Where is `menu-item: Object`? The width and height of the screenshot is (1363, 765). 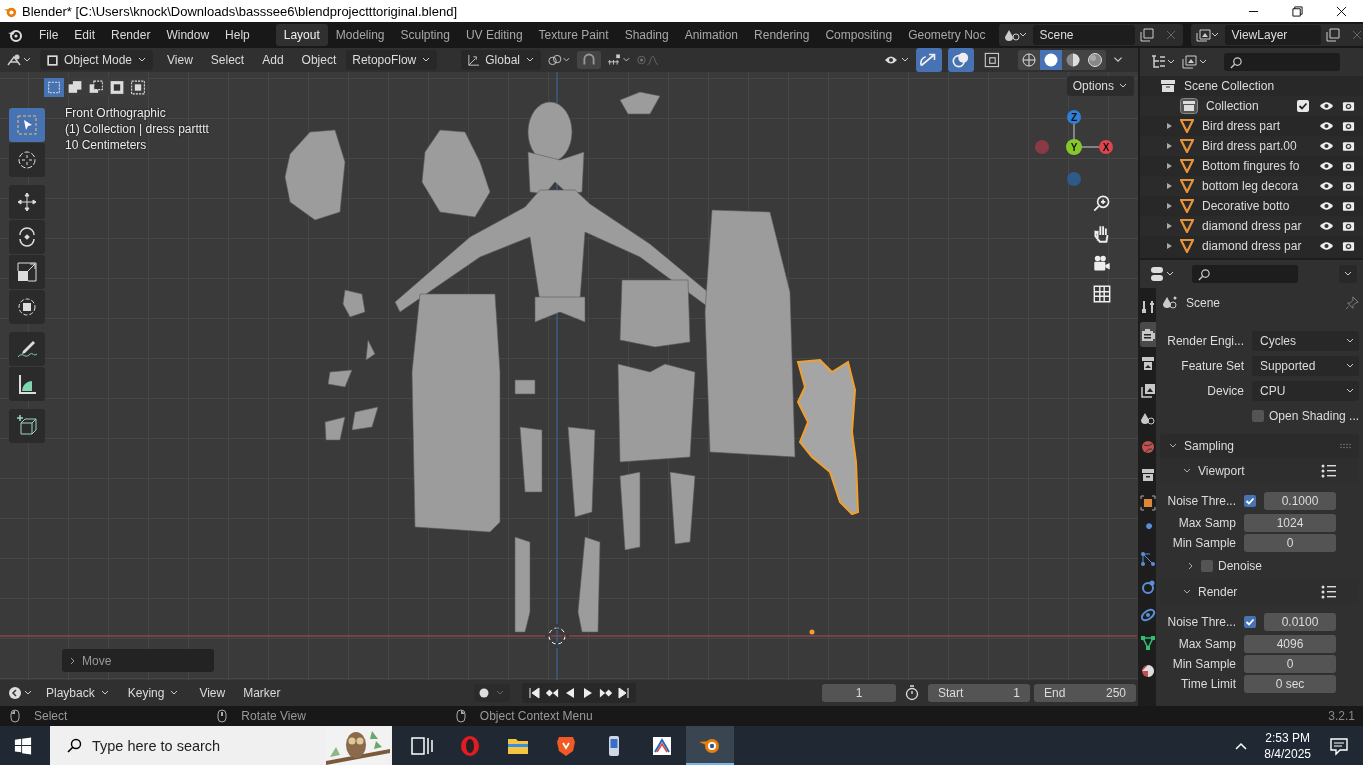 menu-item: Object is located at coordinates (319, 60).